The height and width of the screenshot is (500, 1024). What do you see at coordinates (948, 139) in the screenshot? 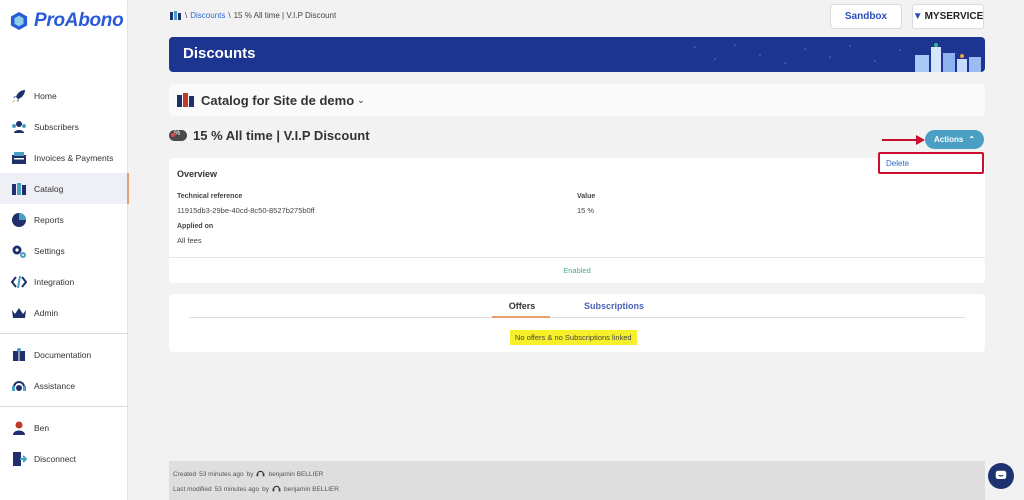
I see `actions-label: Actions` at bounding box center [948, 139].